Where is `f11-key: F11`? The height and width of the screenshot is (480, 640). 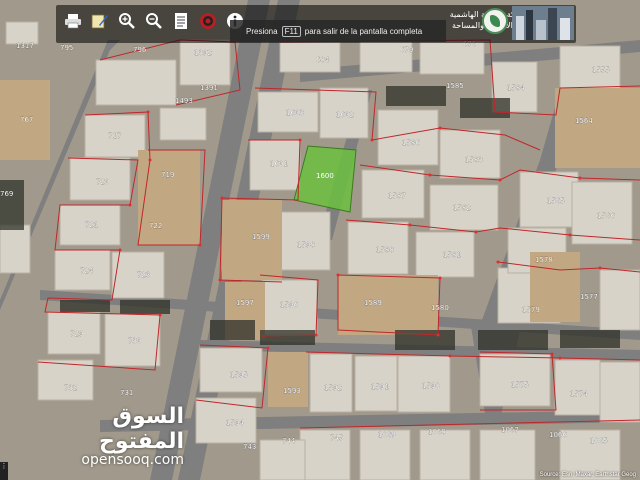 f11-key: F11 is located at coordinates (291, 31).